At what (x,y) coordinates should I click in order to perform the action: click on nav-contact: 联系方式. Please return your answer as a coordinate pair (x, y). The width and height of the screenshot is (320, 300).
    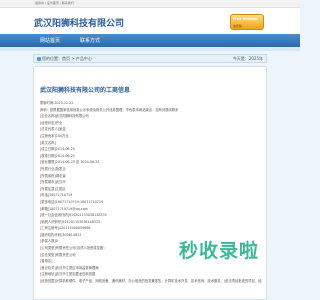
    Looking at the image, I should click on (90, 40).